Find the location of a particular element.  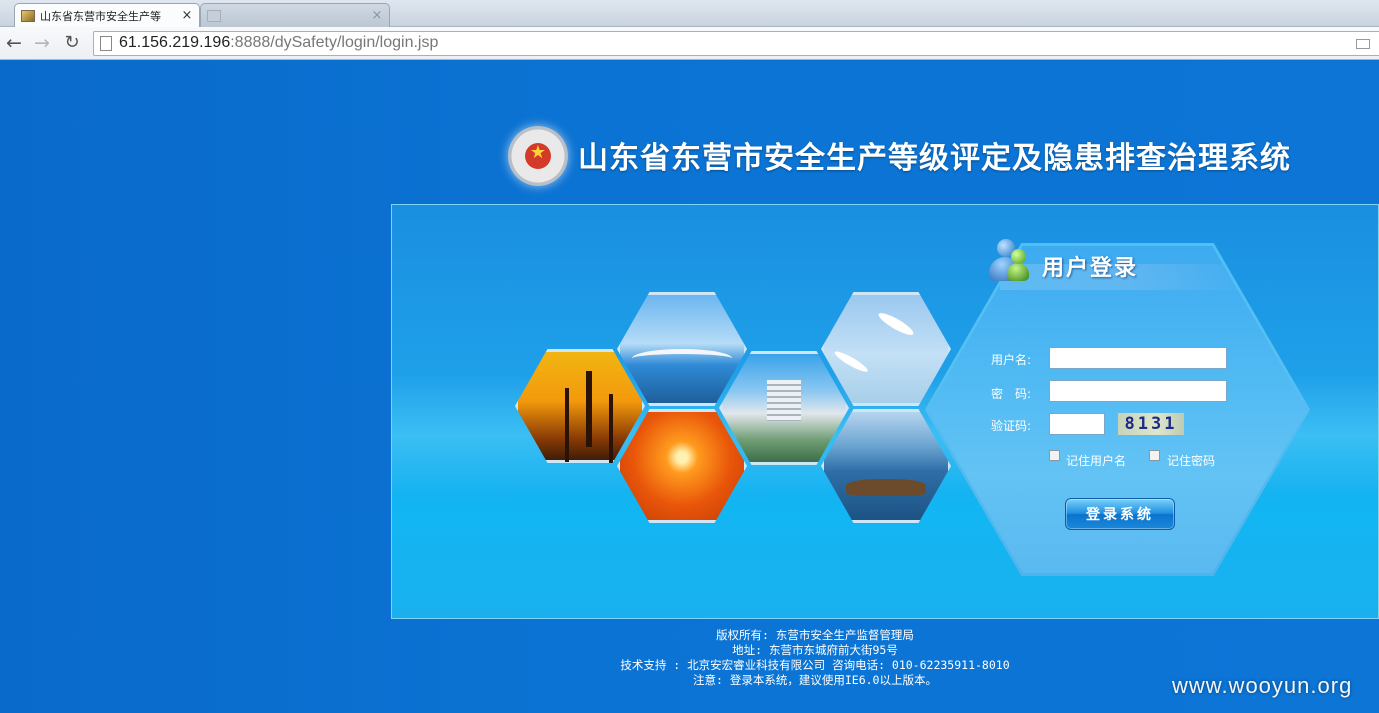

password-label: 密 码: is located at coordinates (1011, 394).